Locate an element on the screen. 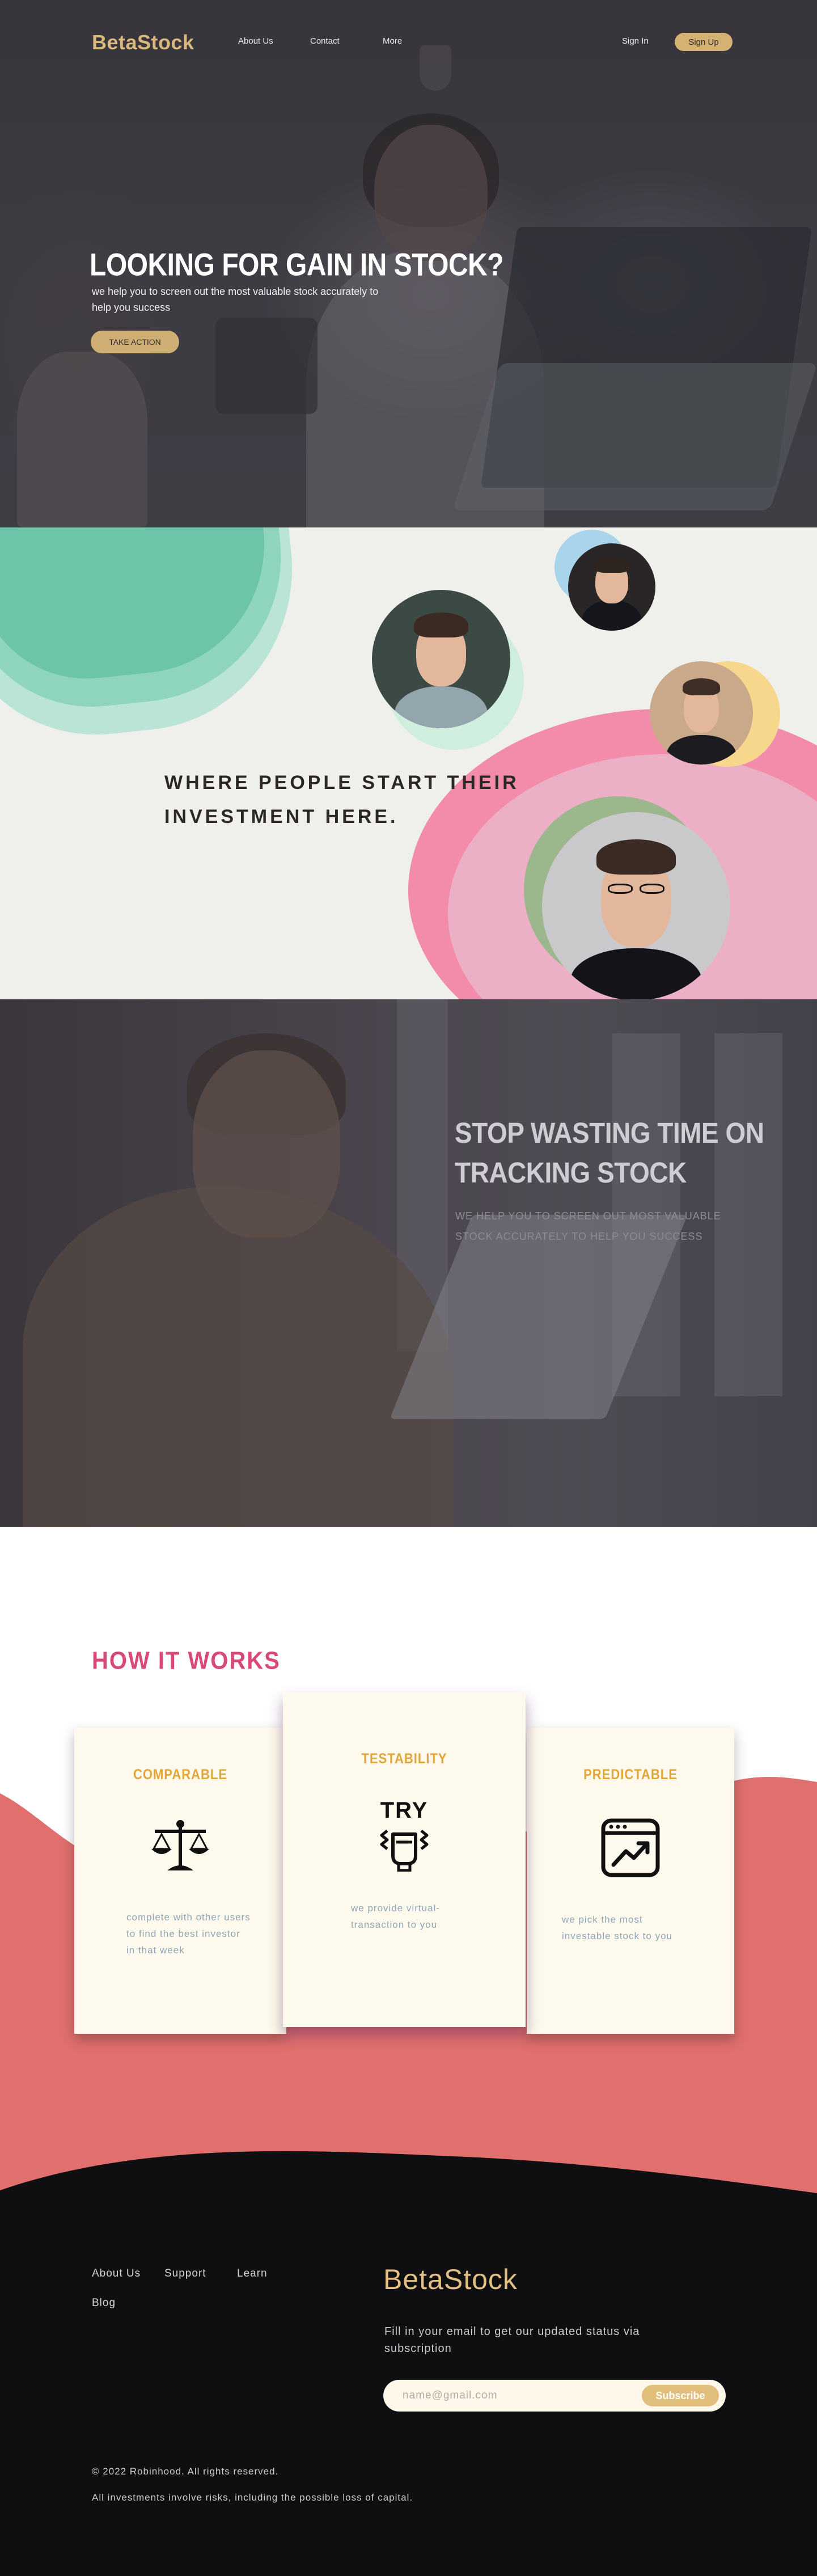 This screenshot has height=2576, width=817. footer-brand-logo: BetaStock is located at coordinates (450, 2279).